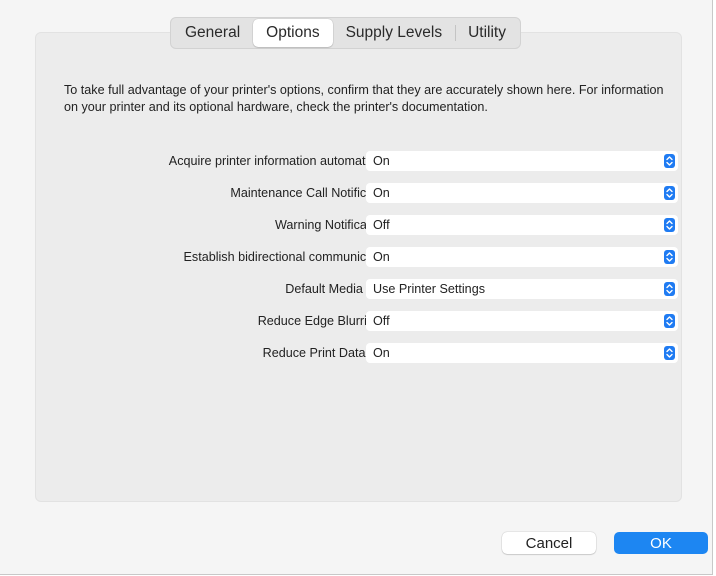  Describe the element at coordinates (360, 194) in the screenshot. I see `option-row-maintenance-call: Maintenance Call Notification: On` at that location.